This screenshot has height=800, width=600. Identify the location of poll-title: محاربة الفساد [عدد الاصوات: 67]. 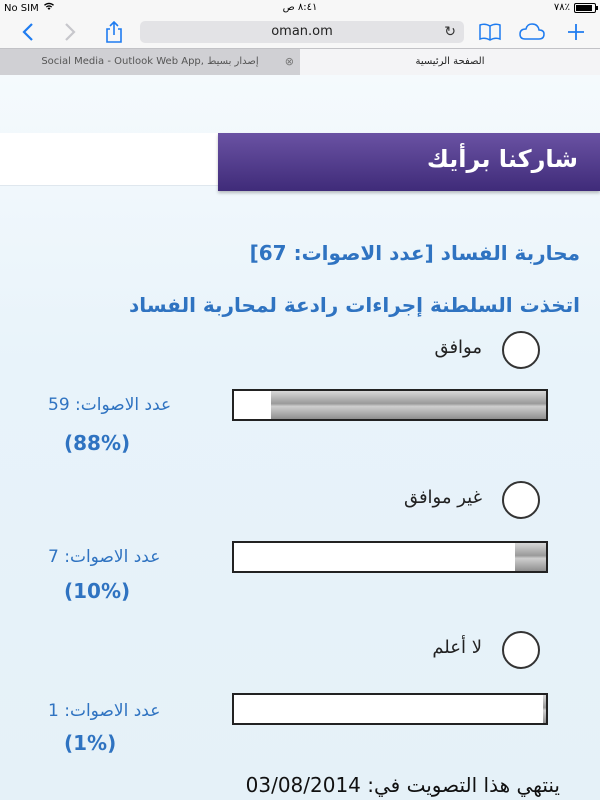
(414, 253).